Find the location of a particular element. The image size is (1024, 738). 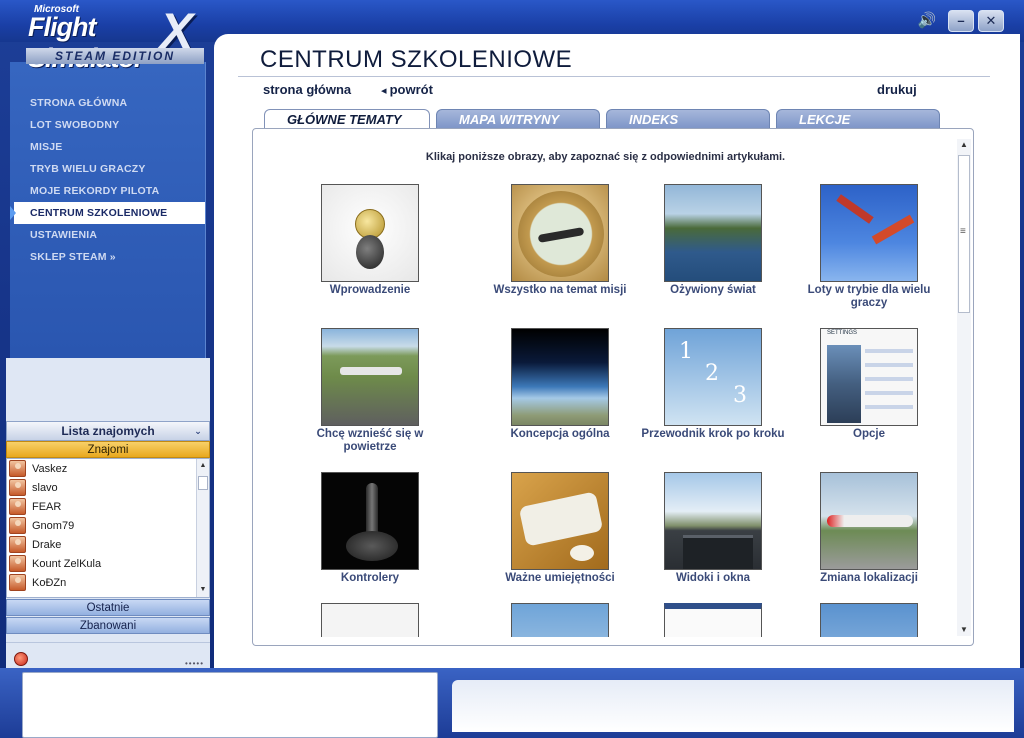

topic-caption: Wszystko na temat misji is located at coordinates (560, 290).